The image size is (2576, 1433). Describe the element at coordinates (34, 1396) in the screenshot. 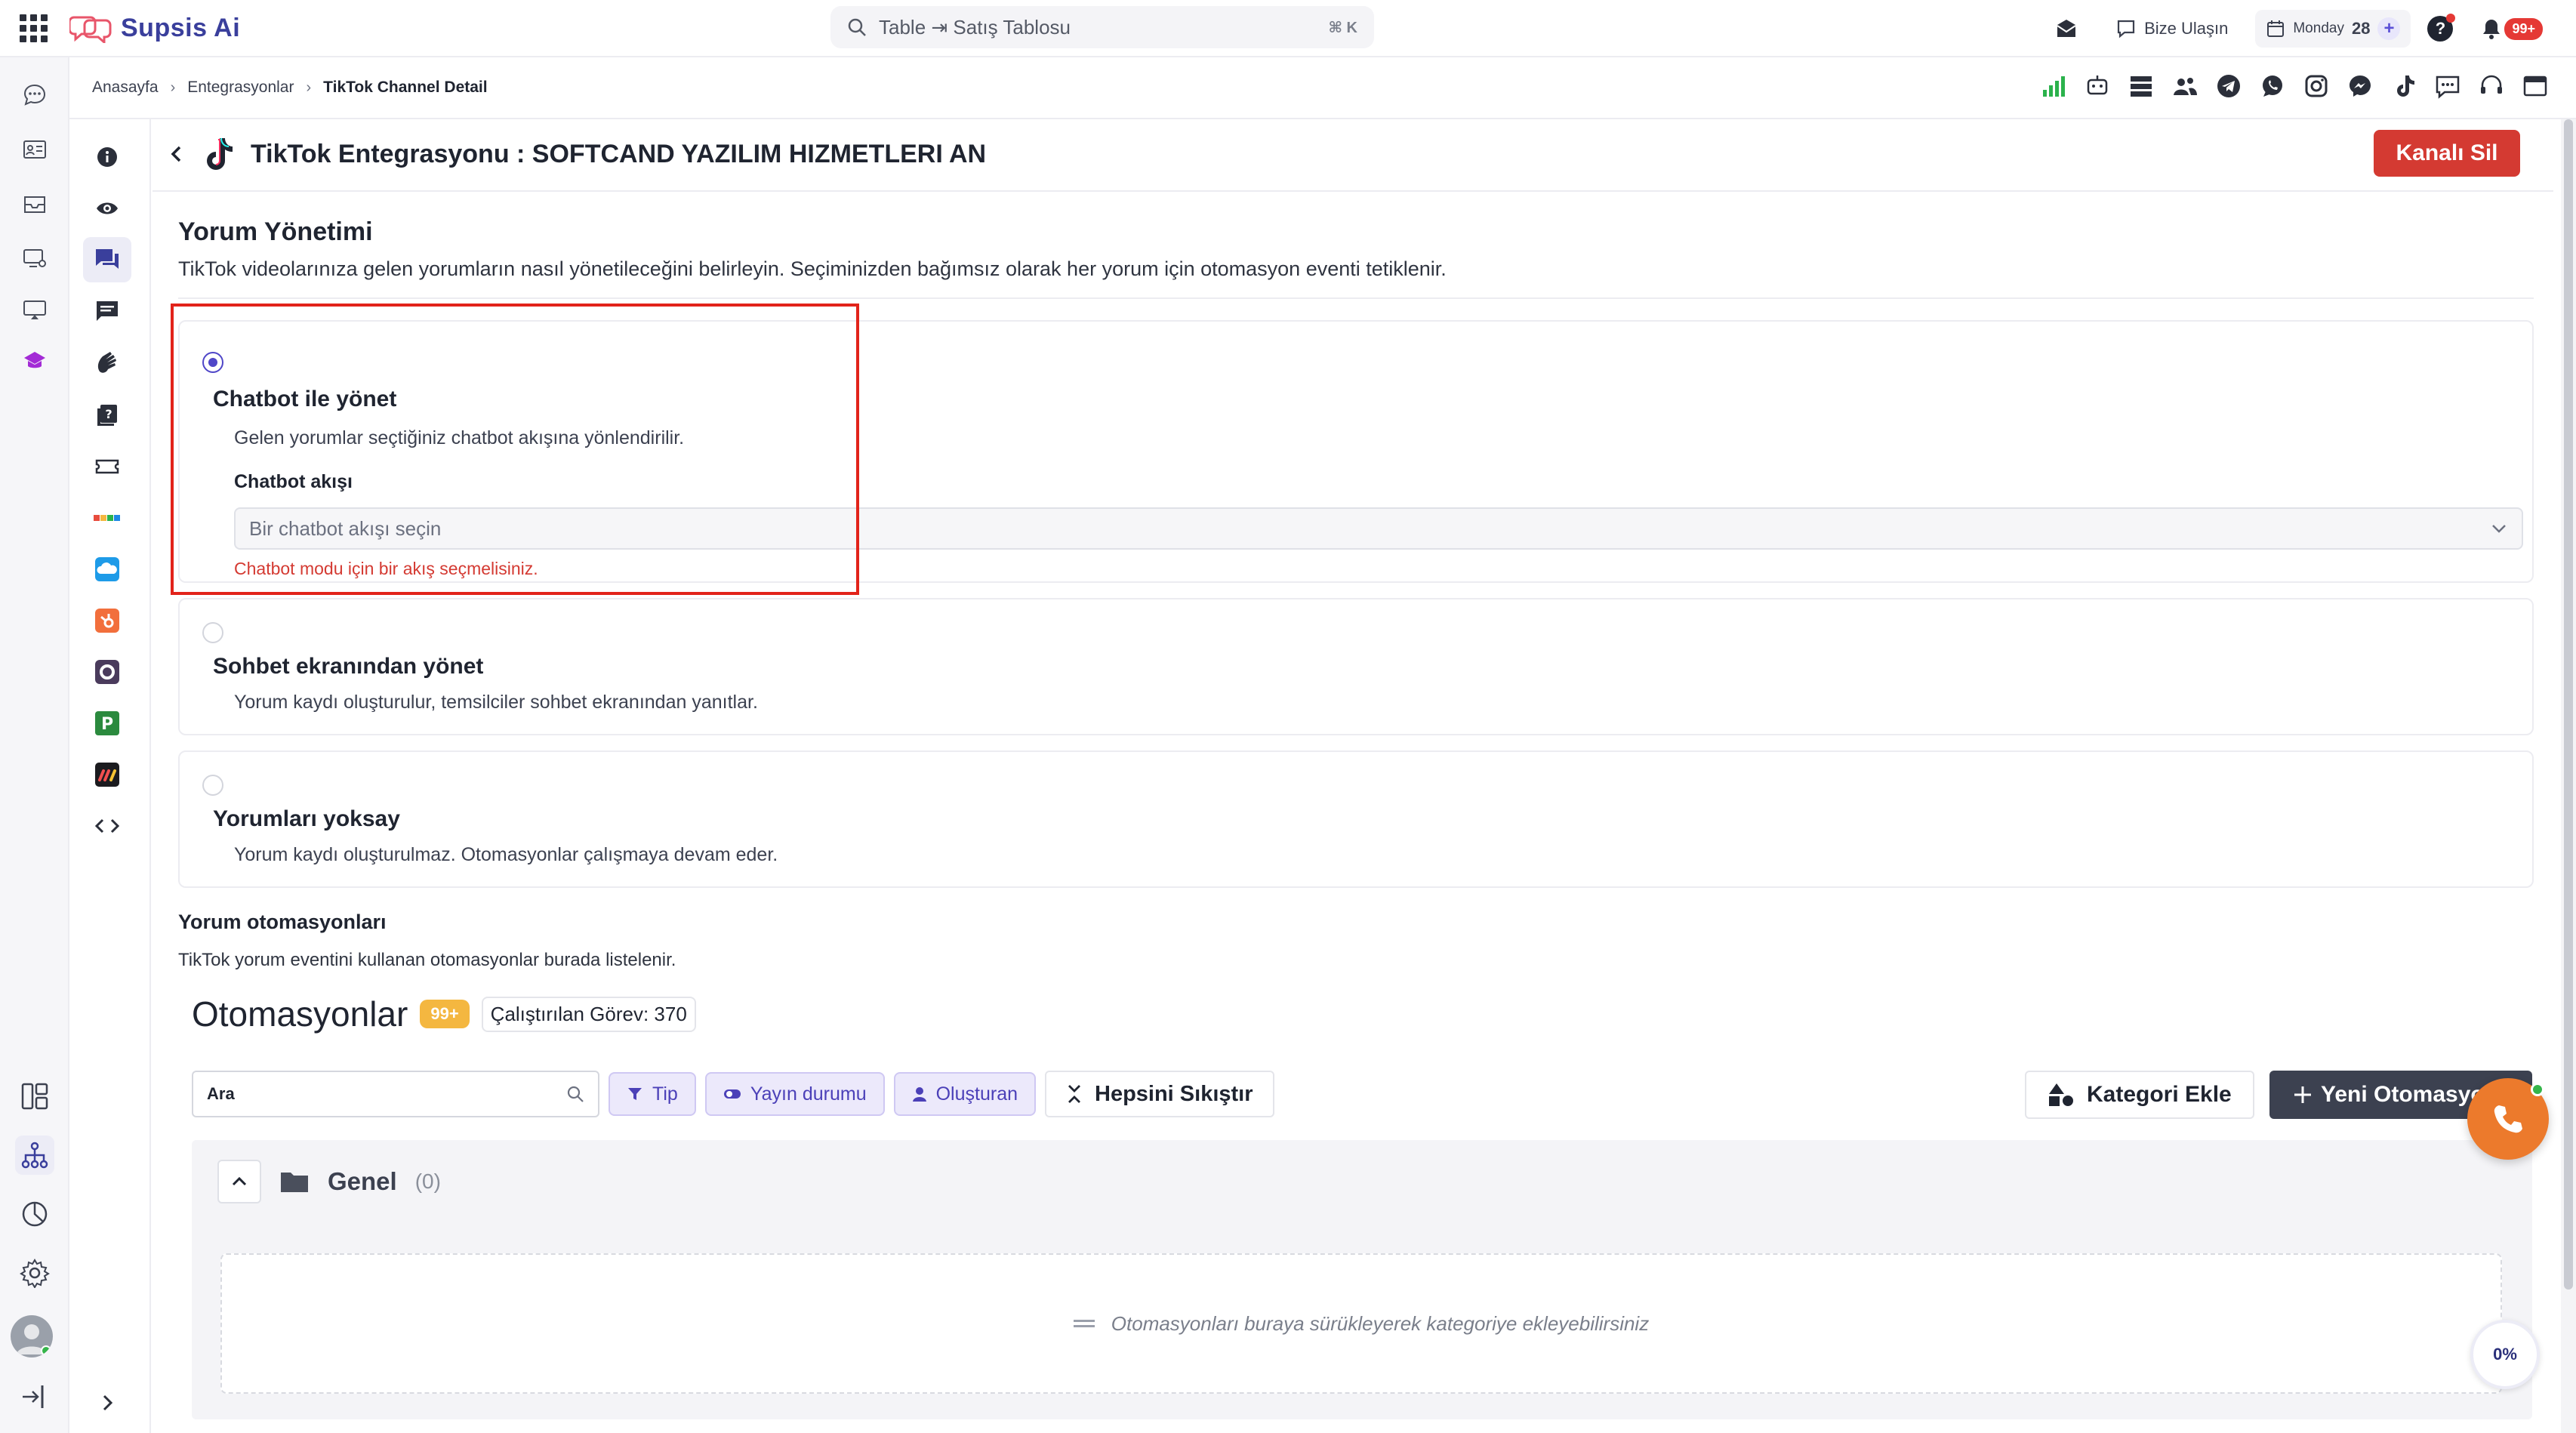

I see `rail-logout` at that location.